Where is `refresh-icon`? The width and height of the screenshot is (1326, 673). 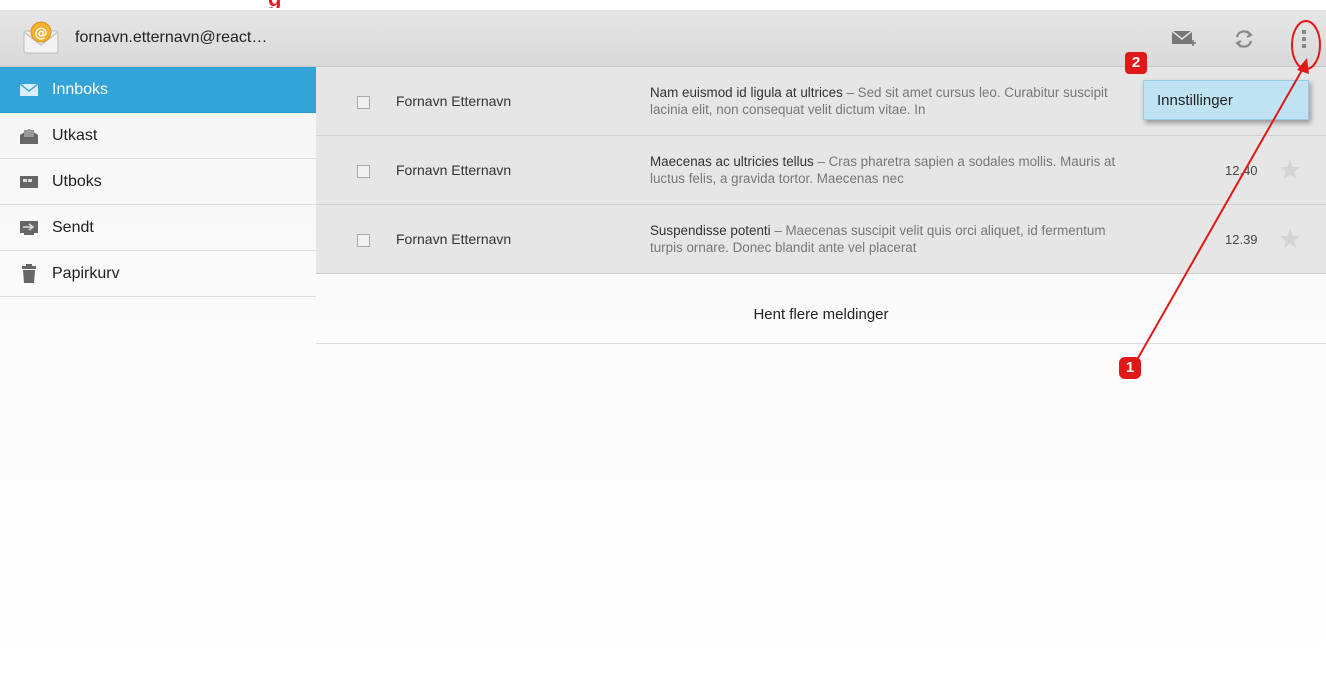
refresh-icon is located at coordinates (1244, 39).